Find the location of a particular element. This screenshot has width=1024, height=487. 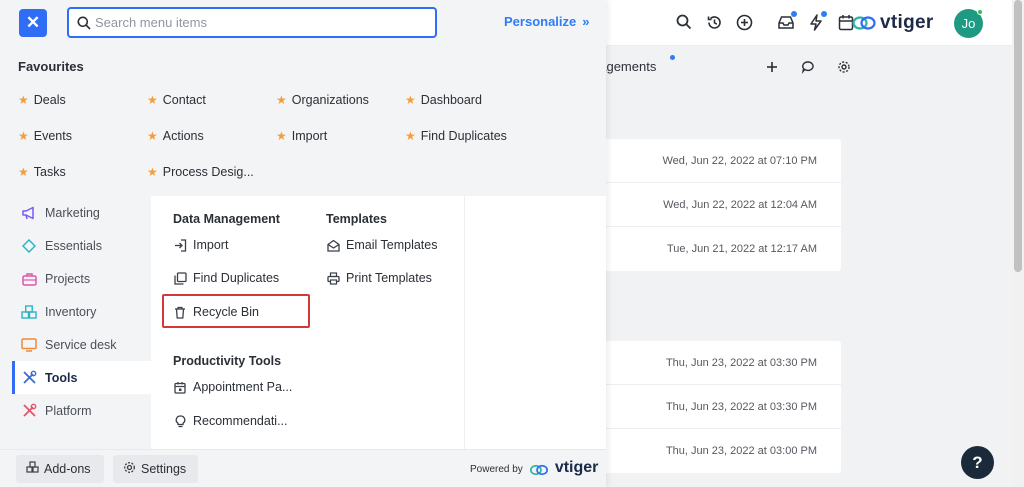

category-platform: Platform is located at coordinates (81, 410).